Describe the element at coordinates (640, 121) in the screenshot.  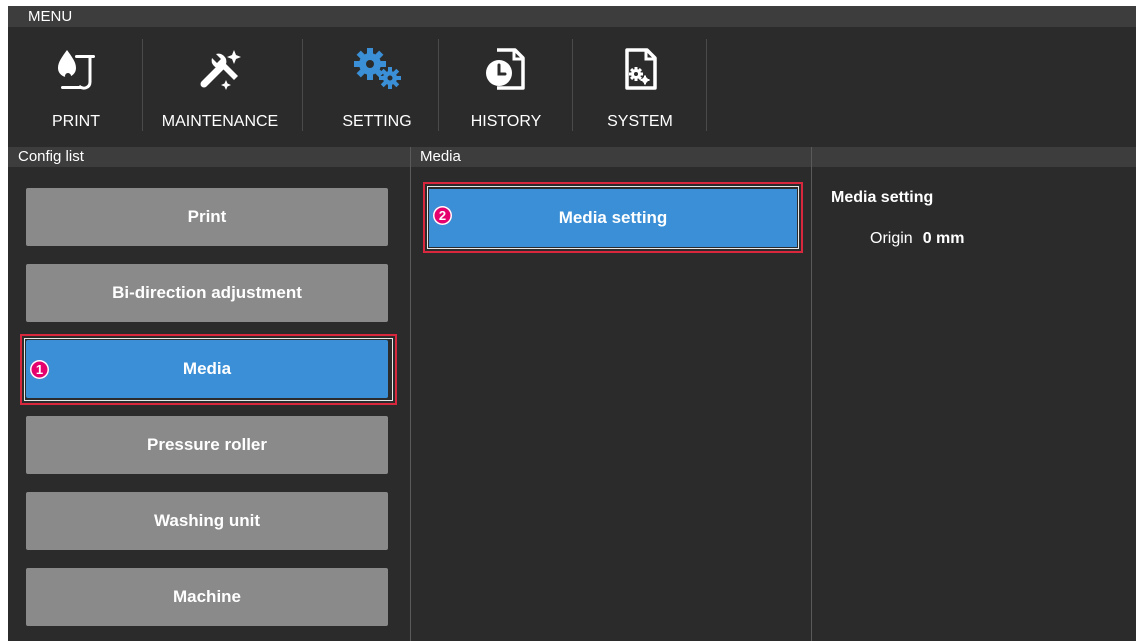
I see `toolbar-system-label: SYSTEM` at that location.